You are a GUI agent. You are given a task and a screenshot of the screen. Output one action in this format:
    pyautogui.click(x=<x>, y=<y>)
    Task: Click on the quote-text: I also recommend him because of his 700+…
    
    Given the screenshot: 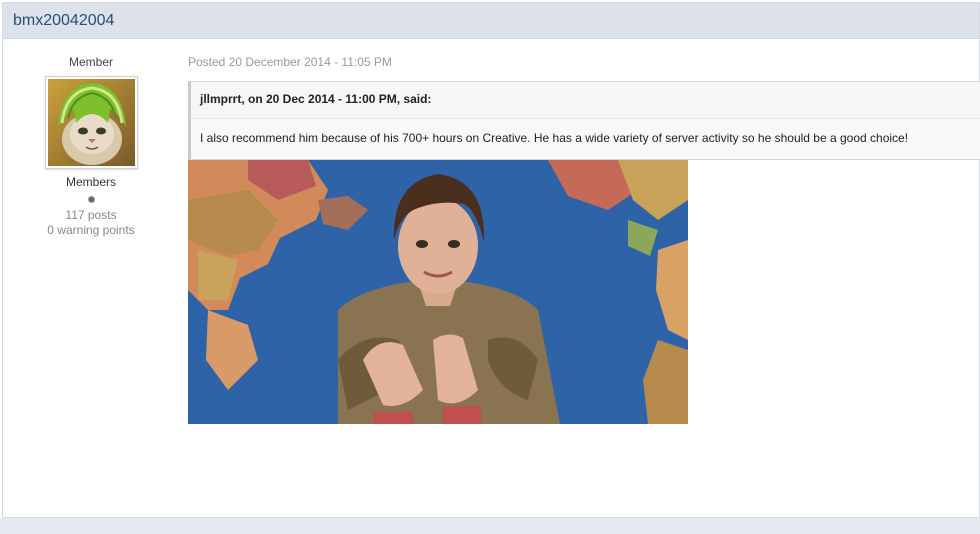 What is the action you would take?
    pyautogui.click(x=585, y=139)
    